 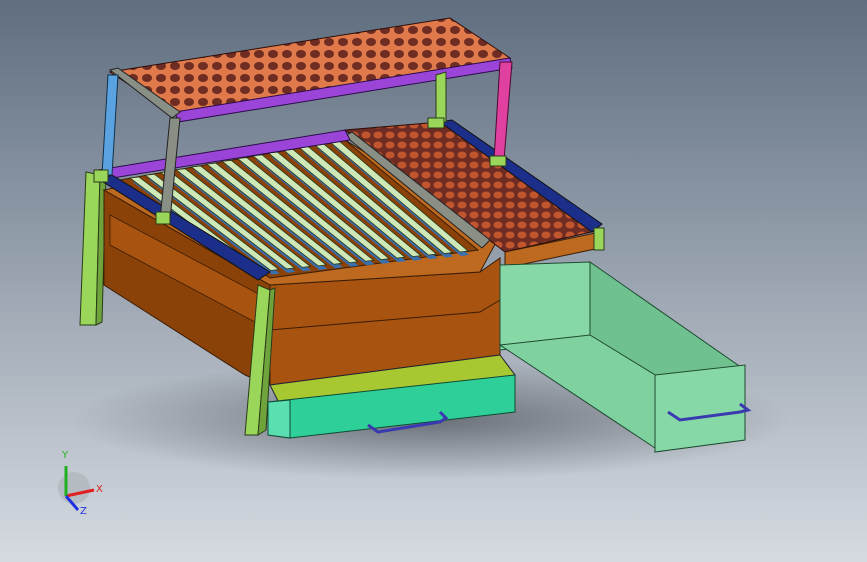 What do you see at coordinates (700, 408) in the screenshot?
I see `side-drawer-front` at bounding box center [700, 408].